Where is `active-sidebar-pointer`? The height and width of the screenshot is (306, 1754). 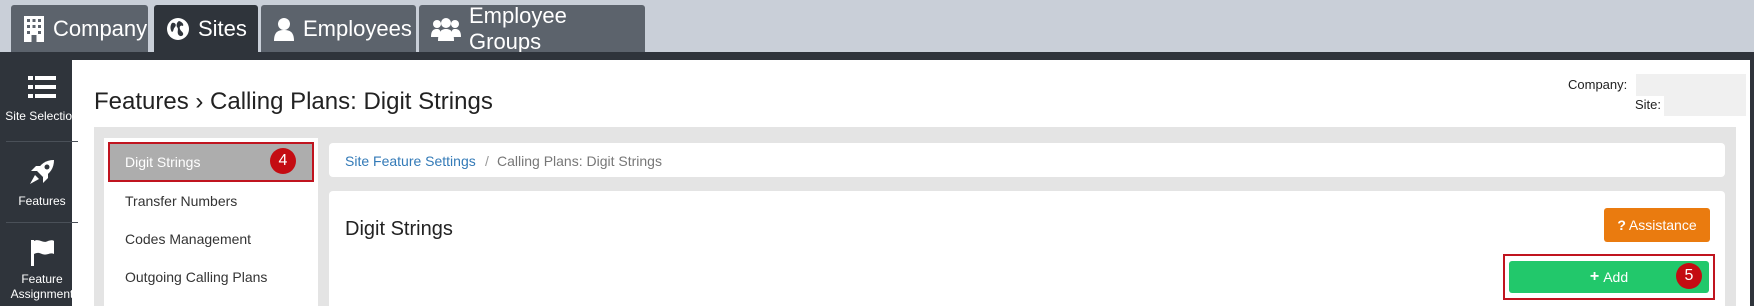 active-sidebar-pointer is located at coordinates (78, 181).